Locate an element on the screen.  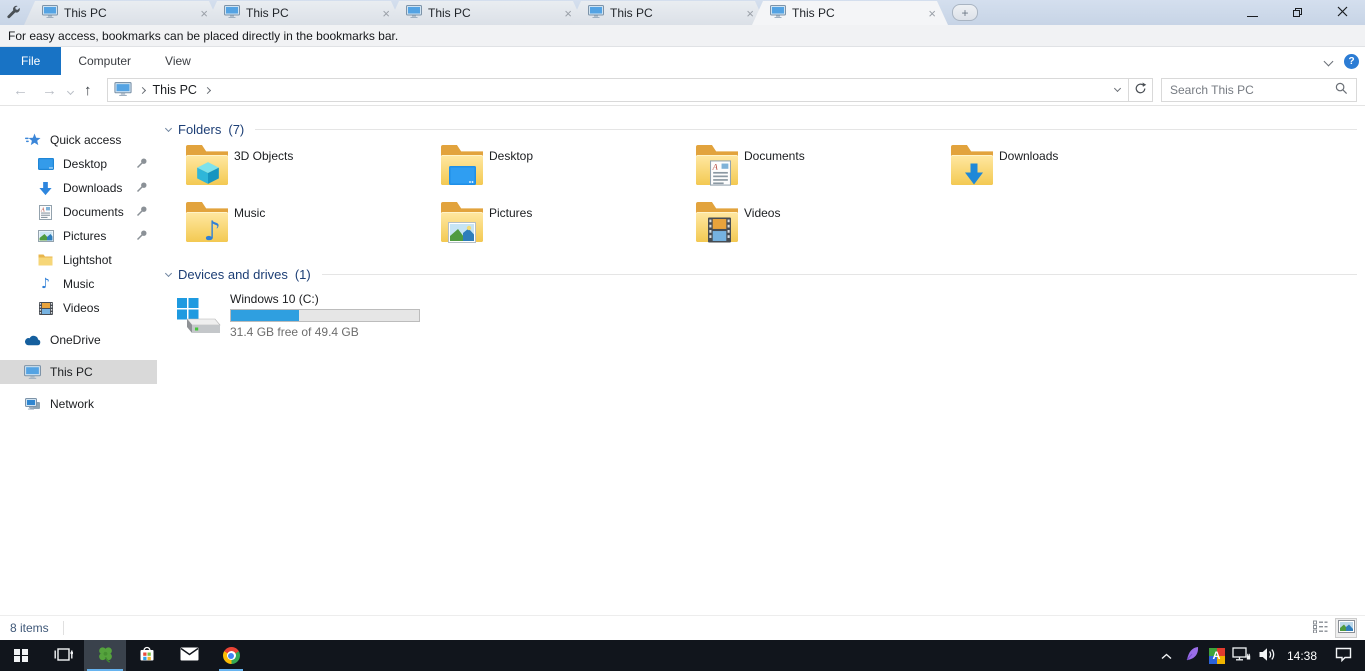
sidebar-item-onedrive: OneDrive is located at coordinates (78, 340).